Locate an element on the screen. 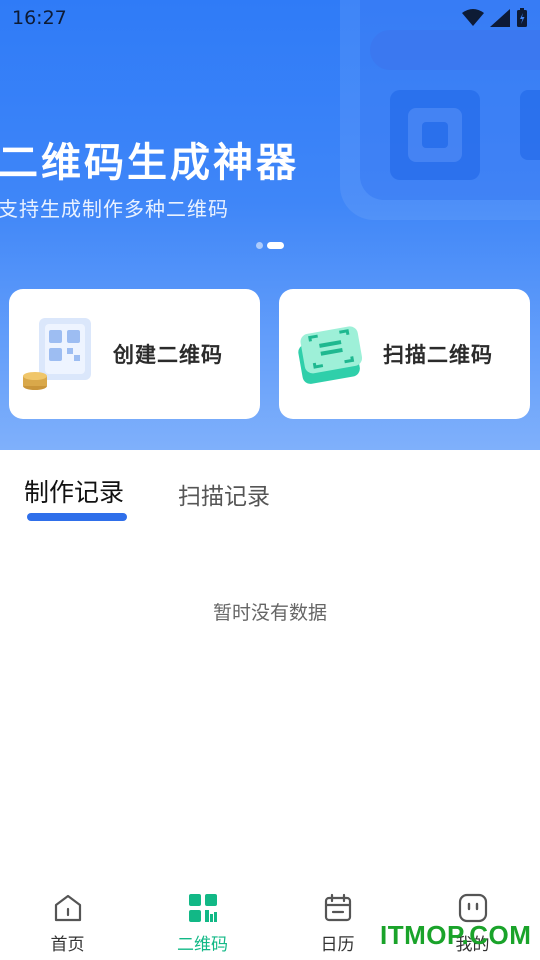  create-qr-label: 创建二维码 is located at coordinates (168, 355).